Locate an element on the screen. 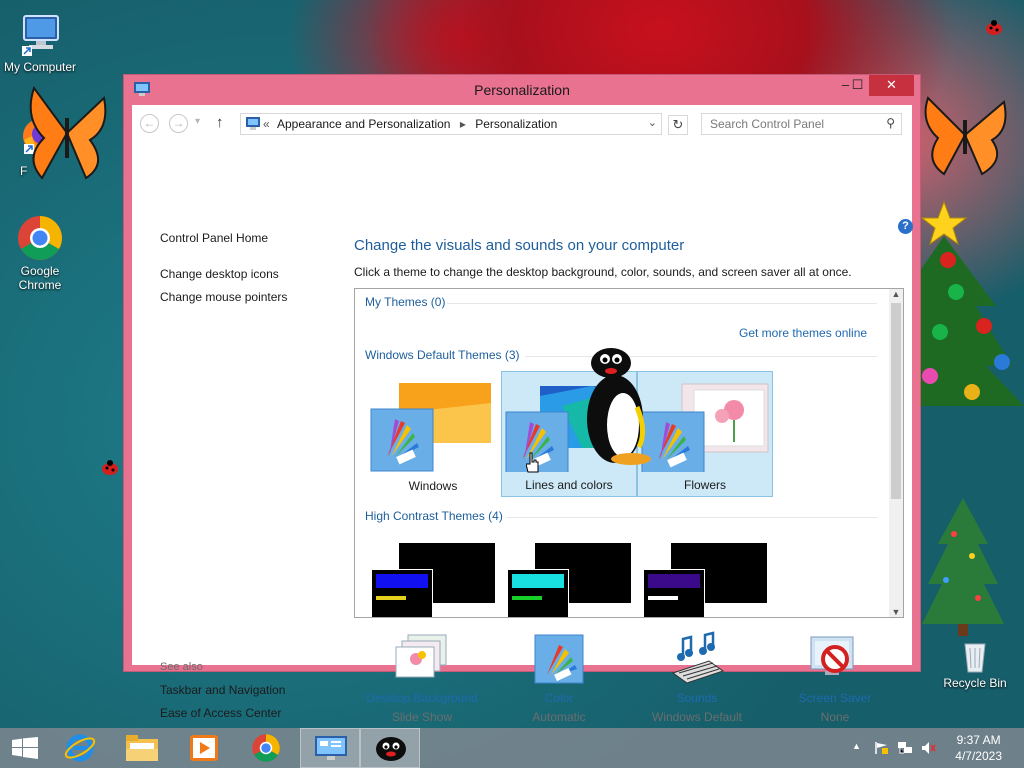 The height and width of the screenshot is (768, 1024). desktop-background-item: Desktop Background Slide Show is located at coordinates (422, 677).